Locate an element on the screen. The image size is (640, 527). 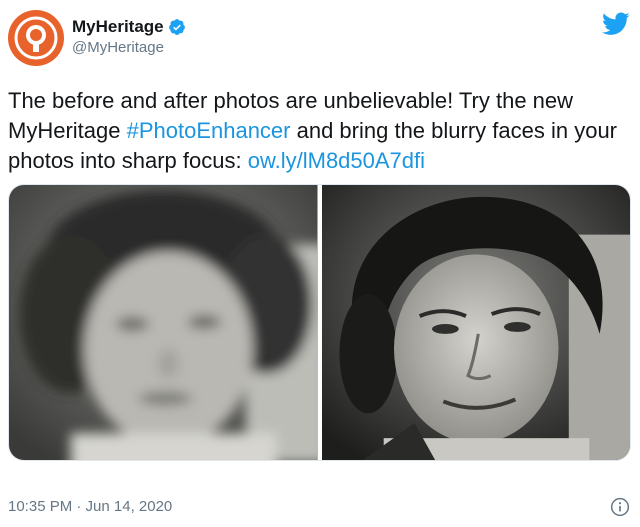
account-name-block: MyHeritage @MyHeritage is located at coordinates (129, 37).